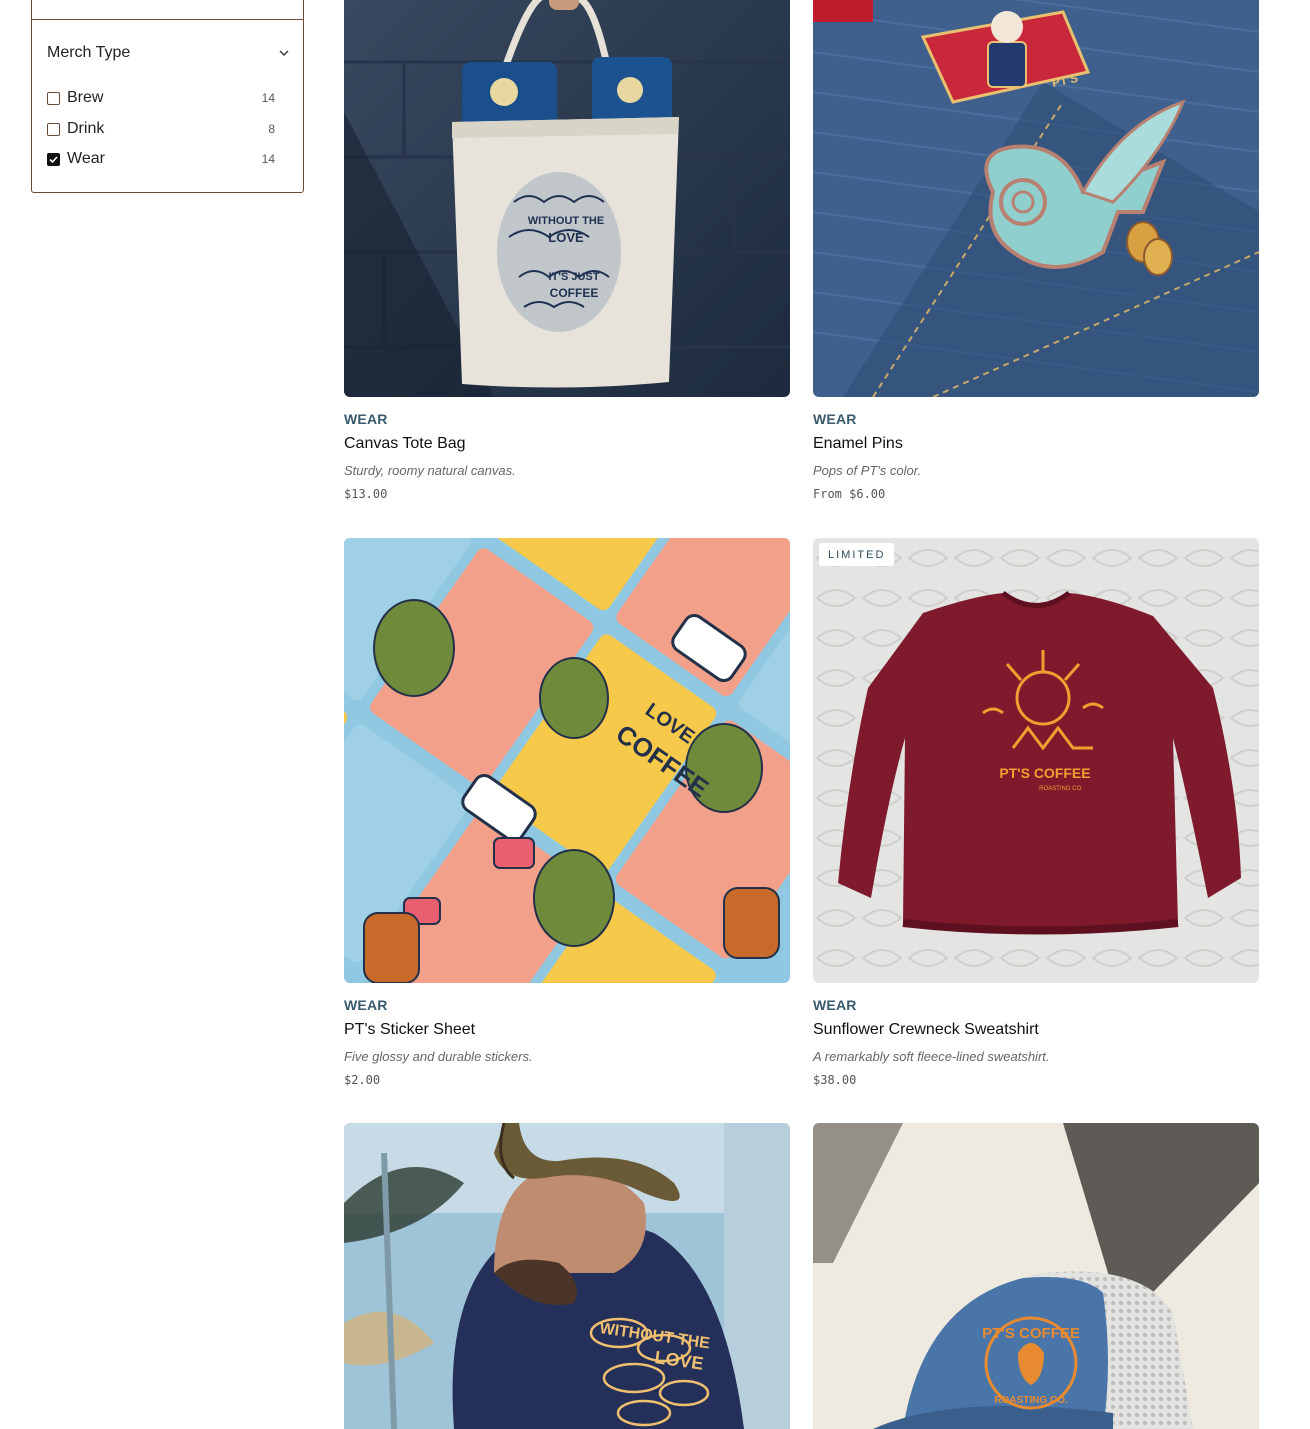 This screenshot has width=1310, height=1429. Describe the element at coordinates (566, 237) in the screenshot. I see `svg-text: LOVE` at that location.